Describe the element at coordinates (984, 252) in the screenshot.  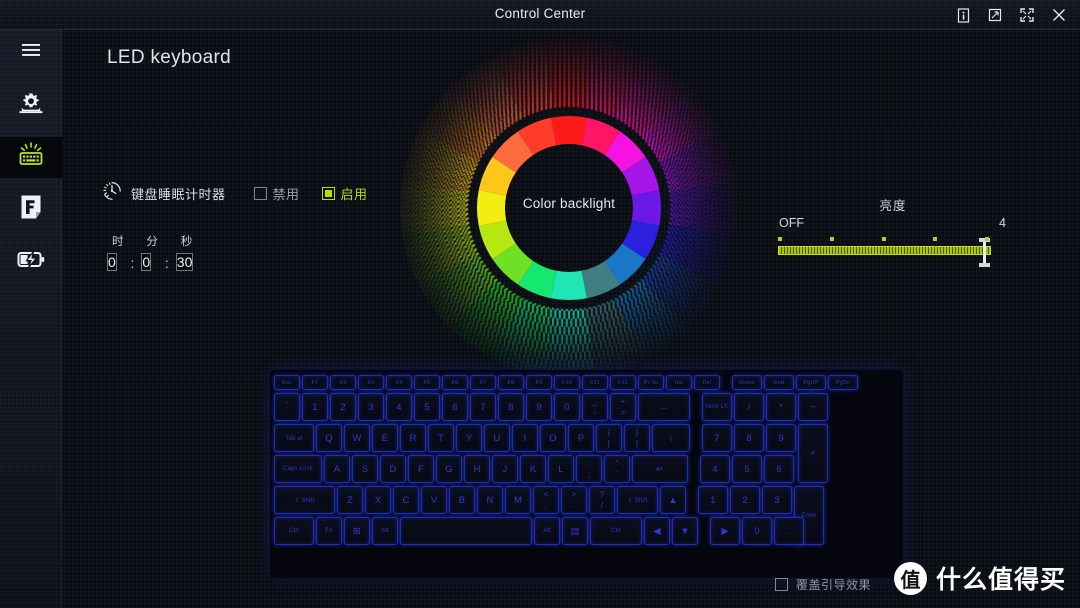
I see `brightness-slider-thumb` at that location.